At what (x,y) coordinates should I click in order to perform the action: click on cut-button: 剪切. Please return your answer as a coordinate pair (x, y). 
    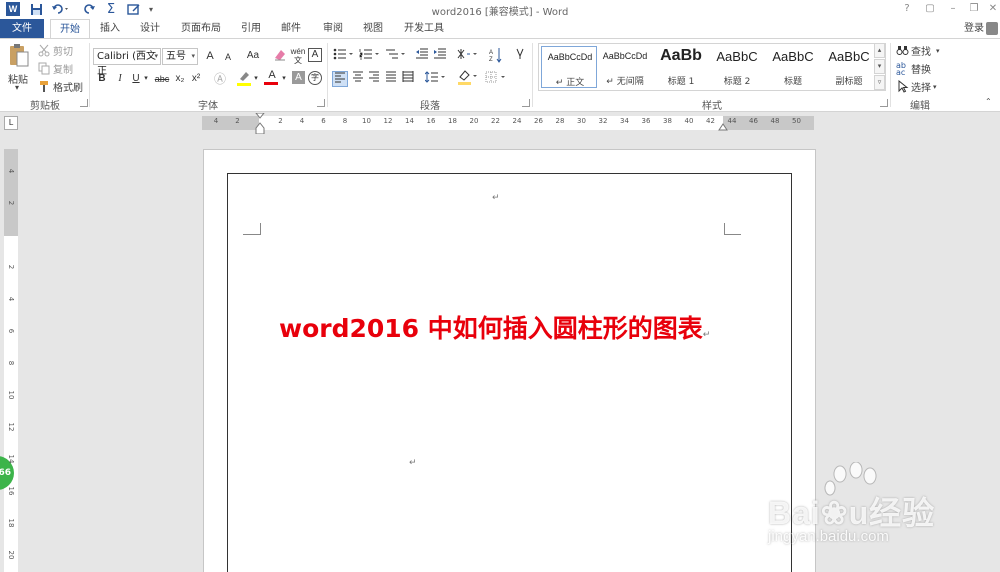
    Looking at the image, I should click on (55, 50).